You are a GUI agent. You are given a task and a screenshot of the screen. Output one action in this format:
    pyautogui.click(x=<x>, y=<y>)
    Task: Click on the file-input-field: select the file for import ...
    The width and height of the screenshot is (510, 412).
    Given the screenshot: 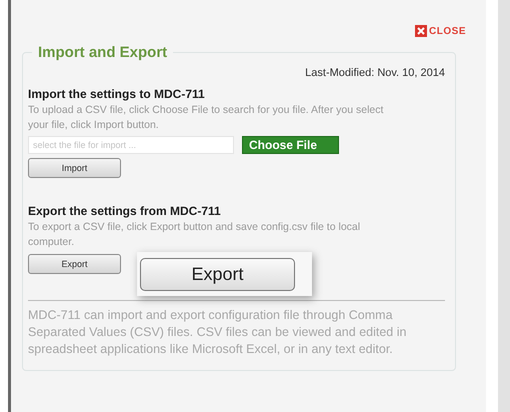 What is the action you would take?
    pyautogui.click(x=131, y=145)
    